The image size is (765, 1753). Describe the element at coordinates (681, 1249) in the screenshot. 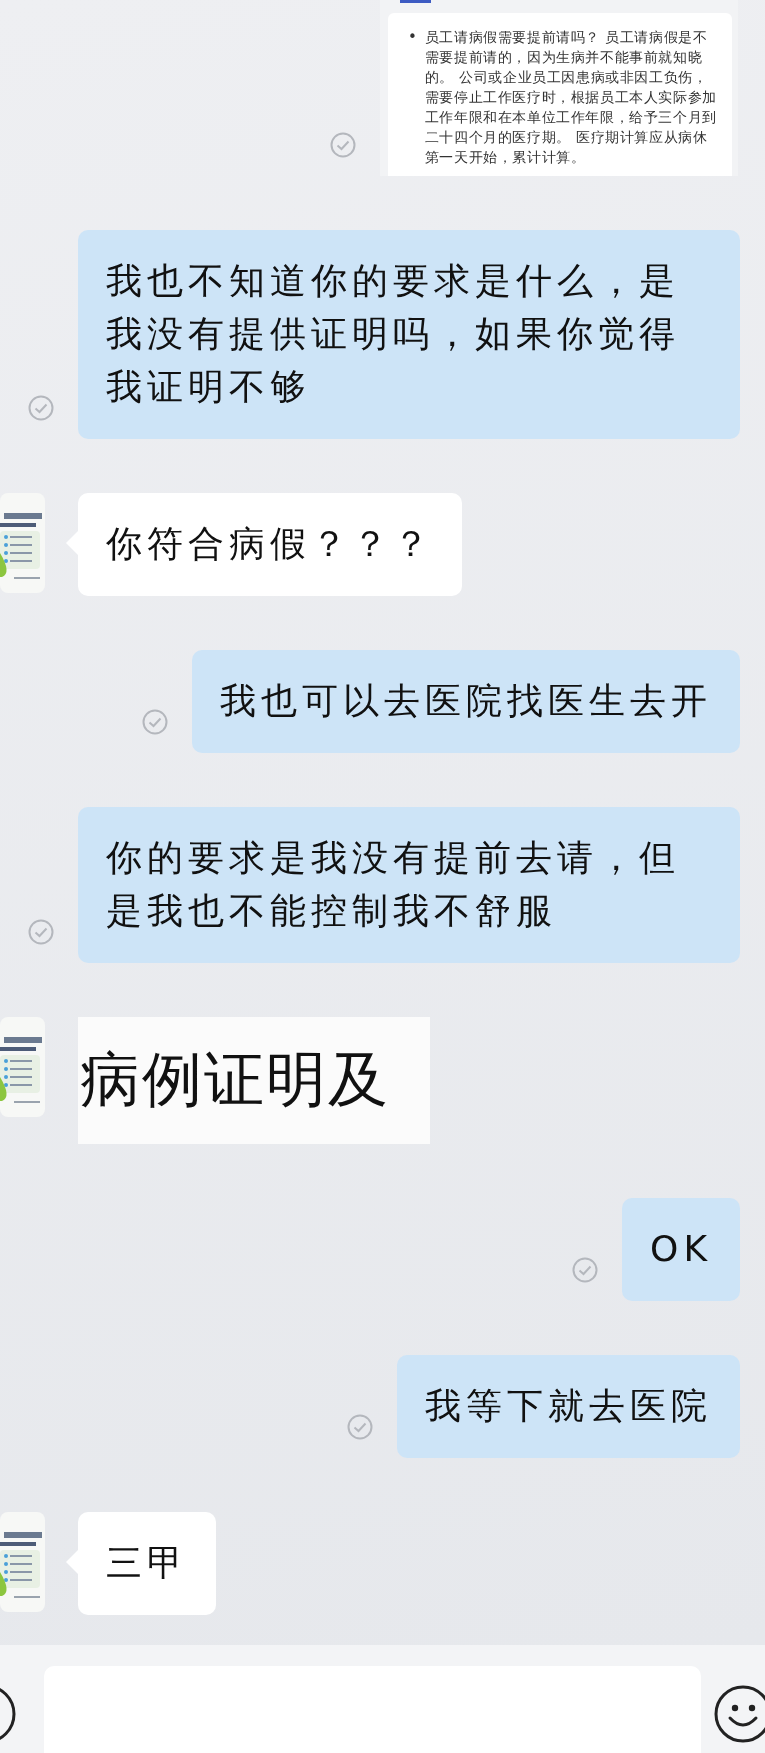

I see `message-bubble: OK` at that location.